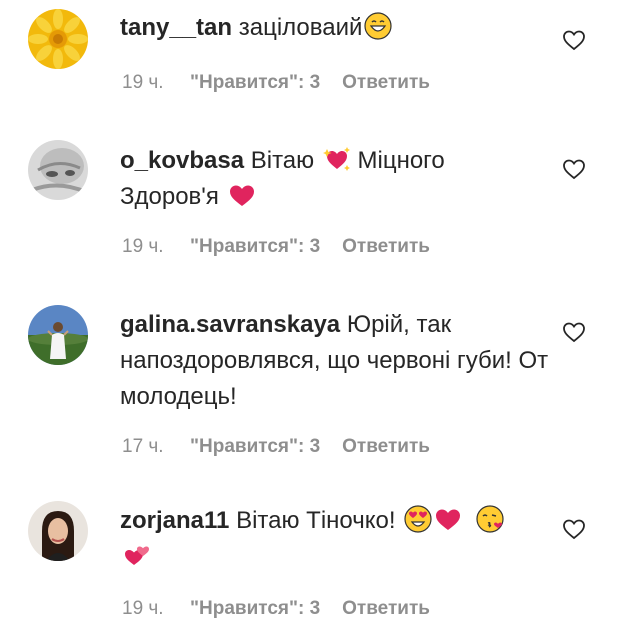 This screenshot has height=631, width=620. I want to click on sparkling-heart-icon, so click(336, 159).